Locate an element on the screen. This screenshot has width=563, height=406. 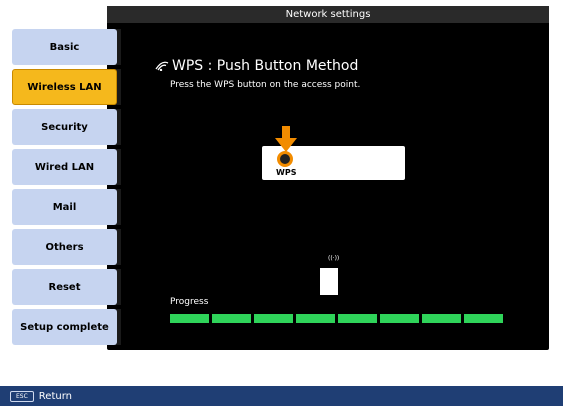
wps-heading: WPS : Push Button Method is located at coordinates (256, 66).